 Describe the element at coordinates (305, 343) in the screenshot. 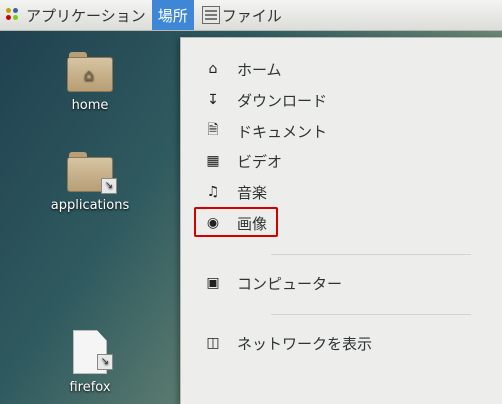

I see `menu-item-label: ネットワークを表示` at that location.